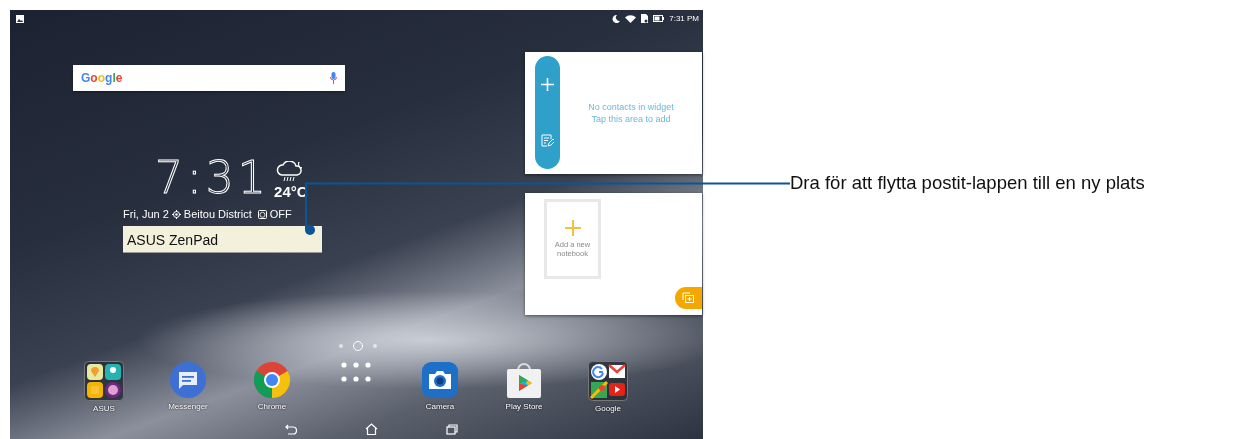 The width and height of the screenshot is (1241, 439). What do you see at coordinates (616, 18) in the screenshot?
I see `moon-icon` at bounding box center [616, 18].